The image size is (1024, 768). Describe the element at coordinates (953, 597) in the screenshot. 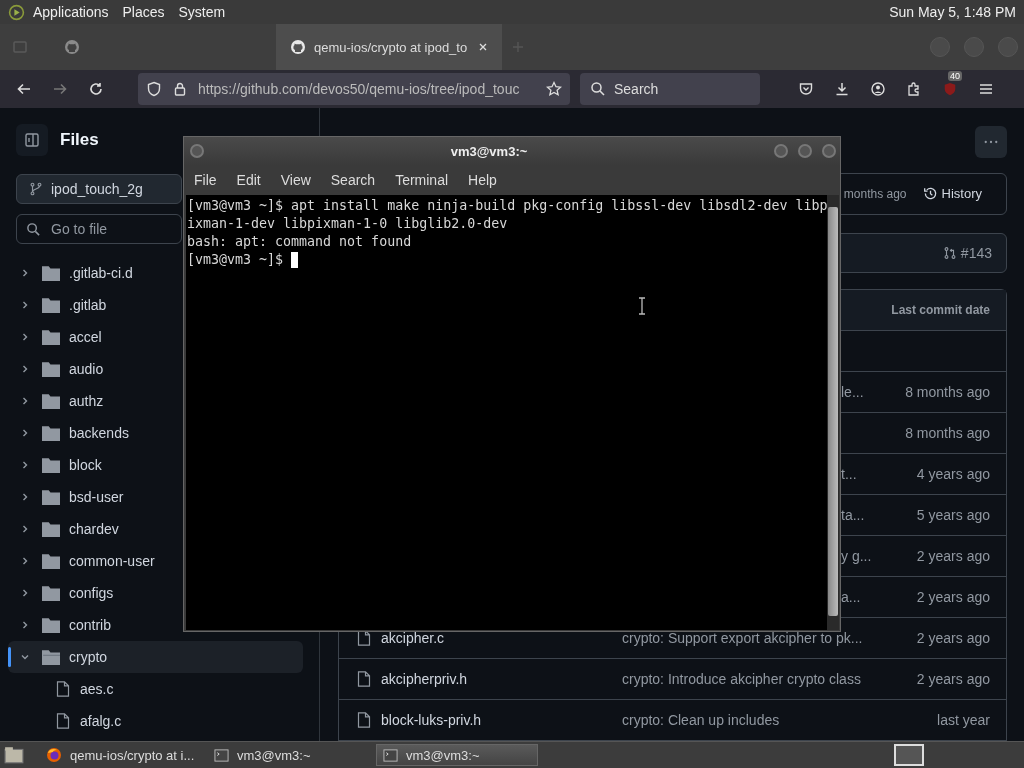

I see `commit-date: 2 years ago` at that location.